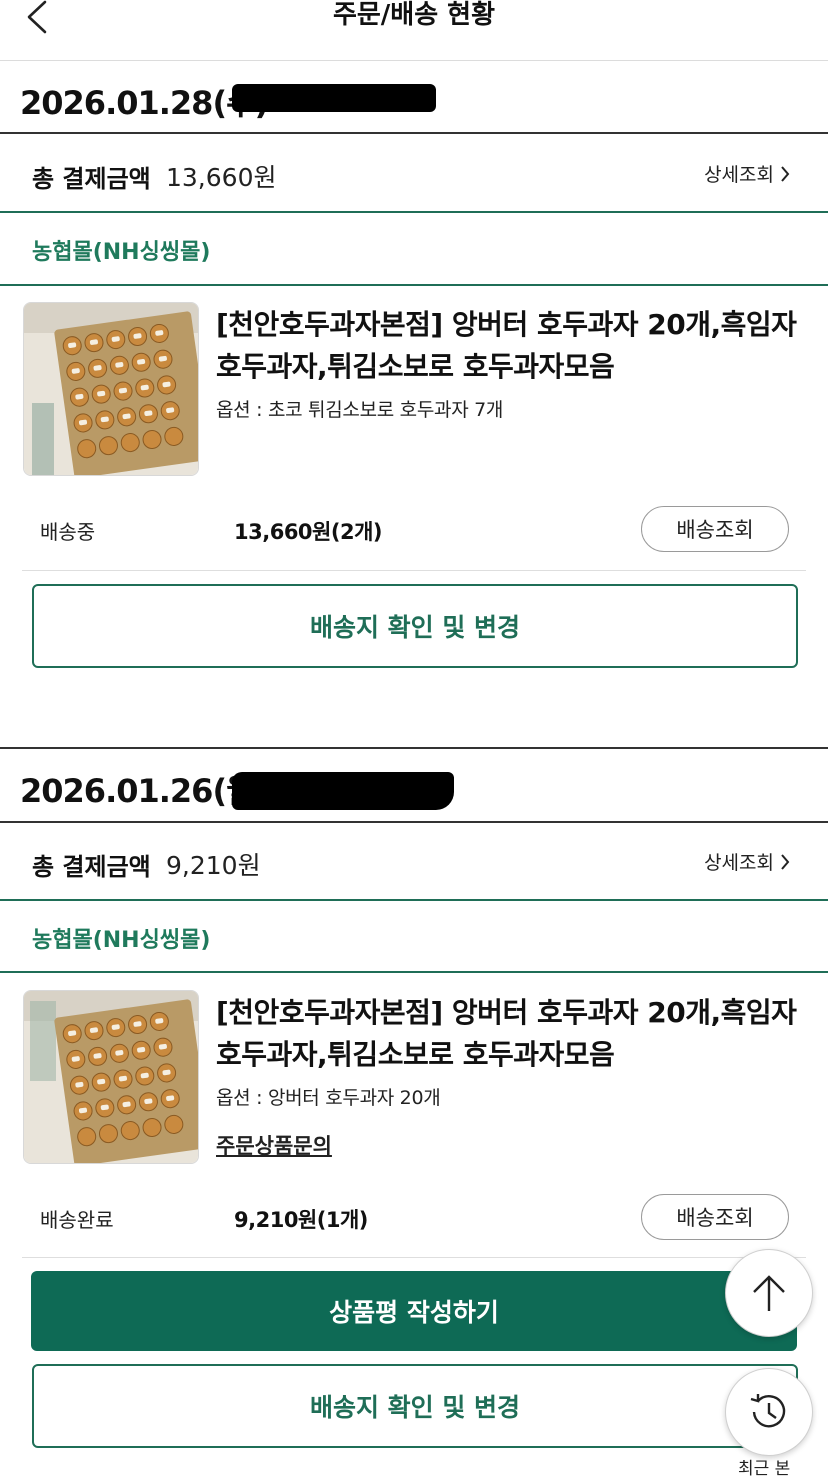 This screenshot has height=1479, width=828. Describe the element at coordinates (221, 177) in the screenshot. I see `total-payment-value: 13,660원` at that location.